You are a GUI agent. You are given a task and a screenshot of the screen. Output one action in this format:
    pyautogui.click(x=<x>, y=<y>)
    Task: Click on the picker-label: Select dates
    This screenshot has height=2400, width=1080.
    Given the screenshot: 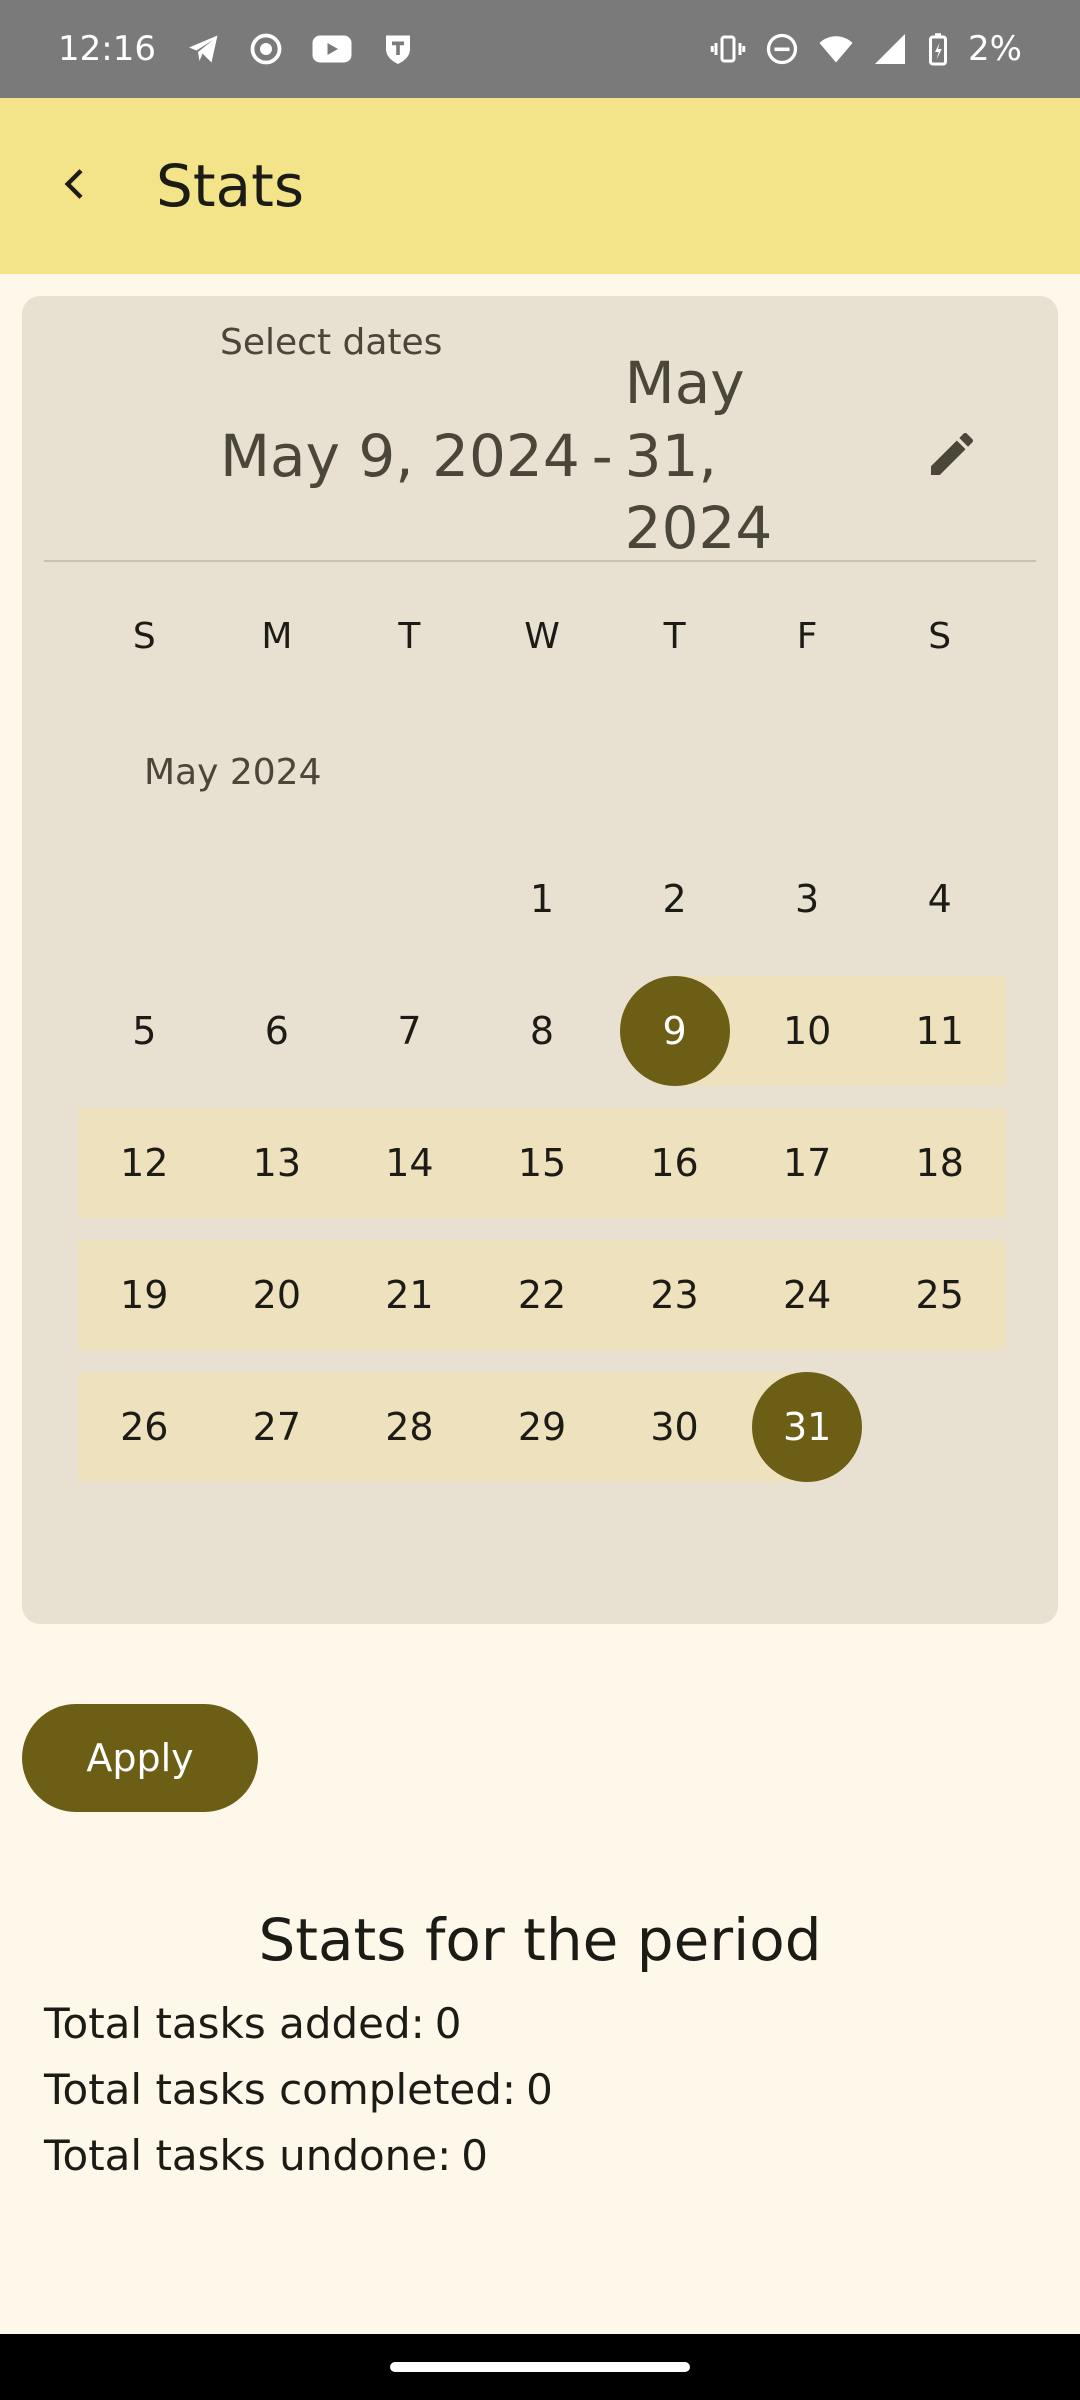 What is the action you would take?
    pyautogui.click(x=331, y=342)
    